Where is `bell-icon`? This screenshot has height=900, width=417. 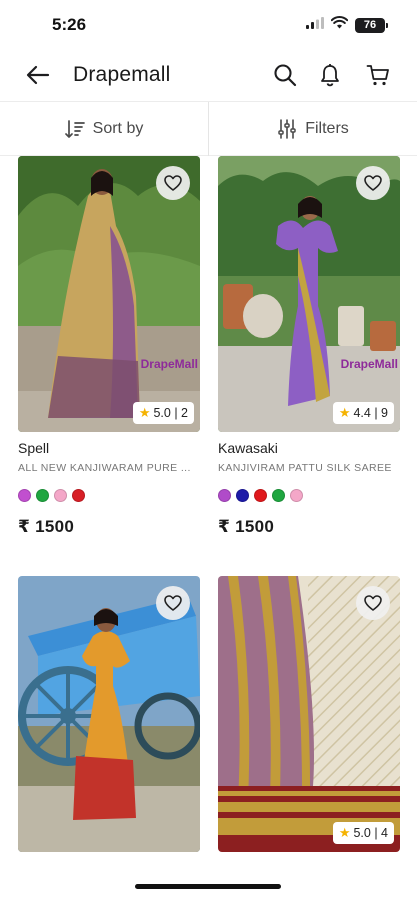 bell-icon is located at coordinates (330, 75).